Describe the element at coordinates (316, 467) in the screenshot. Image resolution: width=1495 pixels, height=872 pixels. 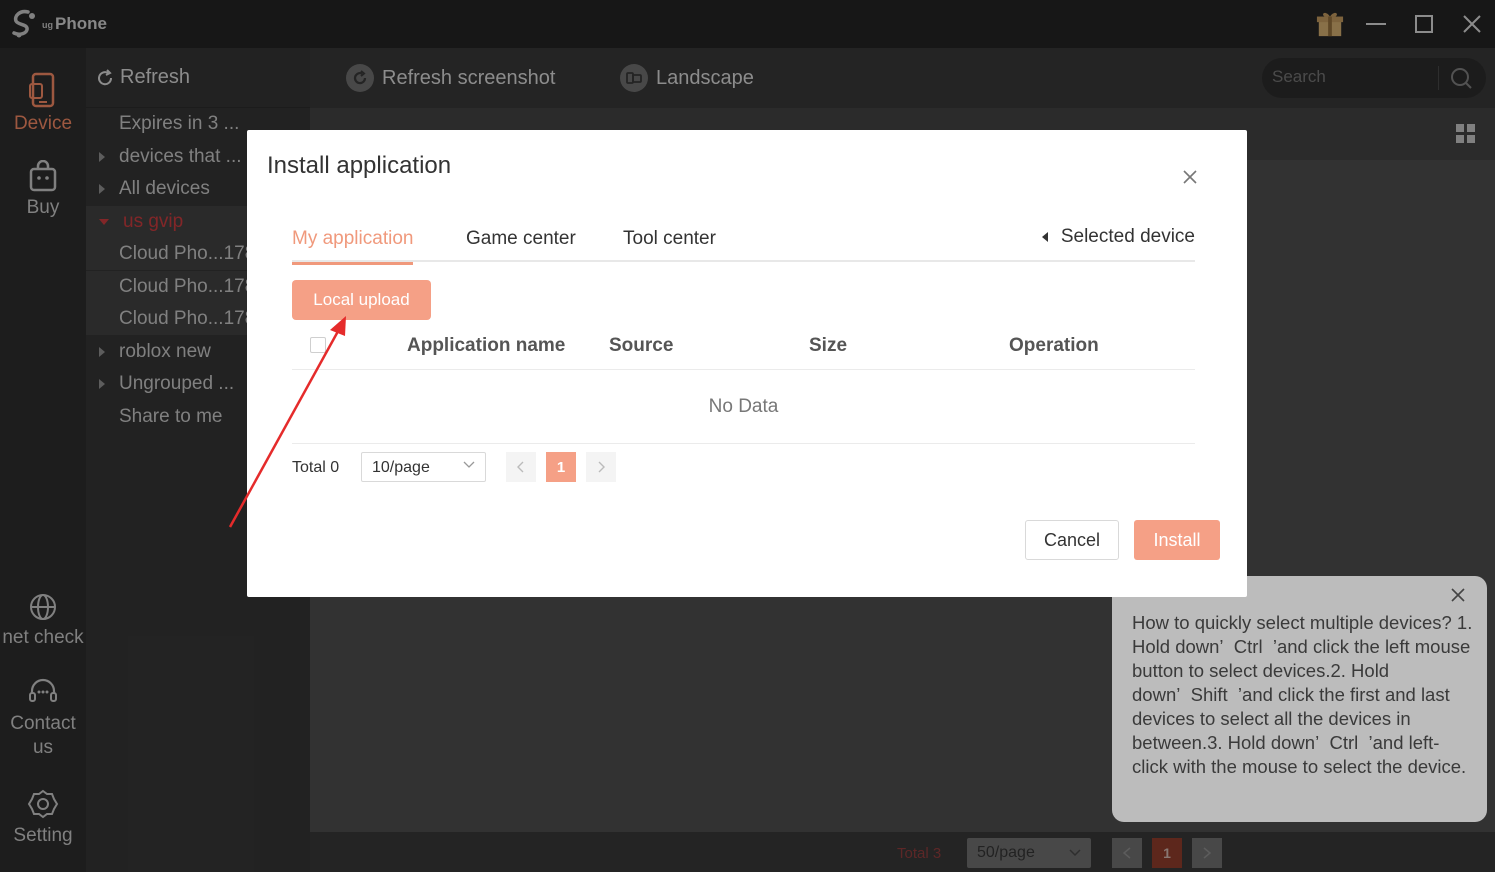
I see `app-total: Total 0` at that location.